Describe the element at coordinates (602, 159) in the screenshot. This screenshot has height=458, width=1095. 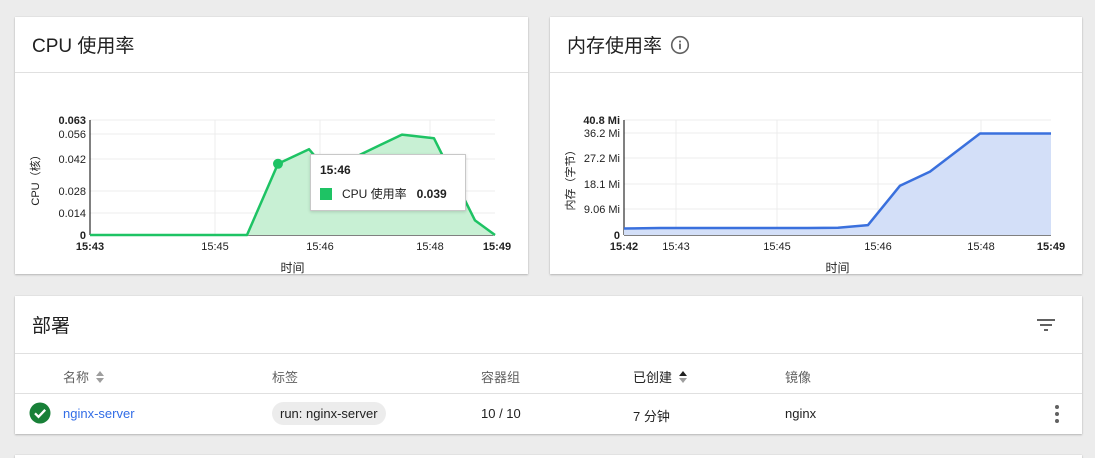
I see `memory-y-tick-label: 27.2 Mi` at that location.